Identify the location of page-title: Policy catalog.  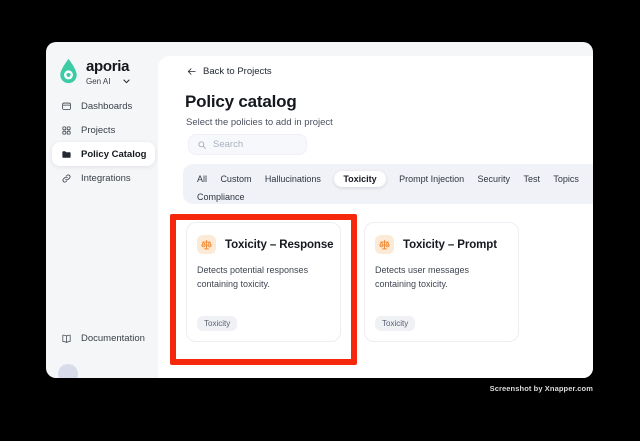
(241, 101).